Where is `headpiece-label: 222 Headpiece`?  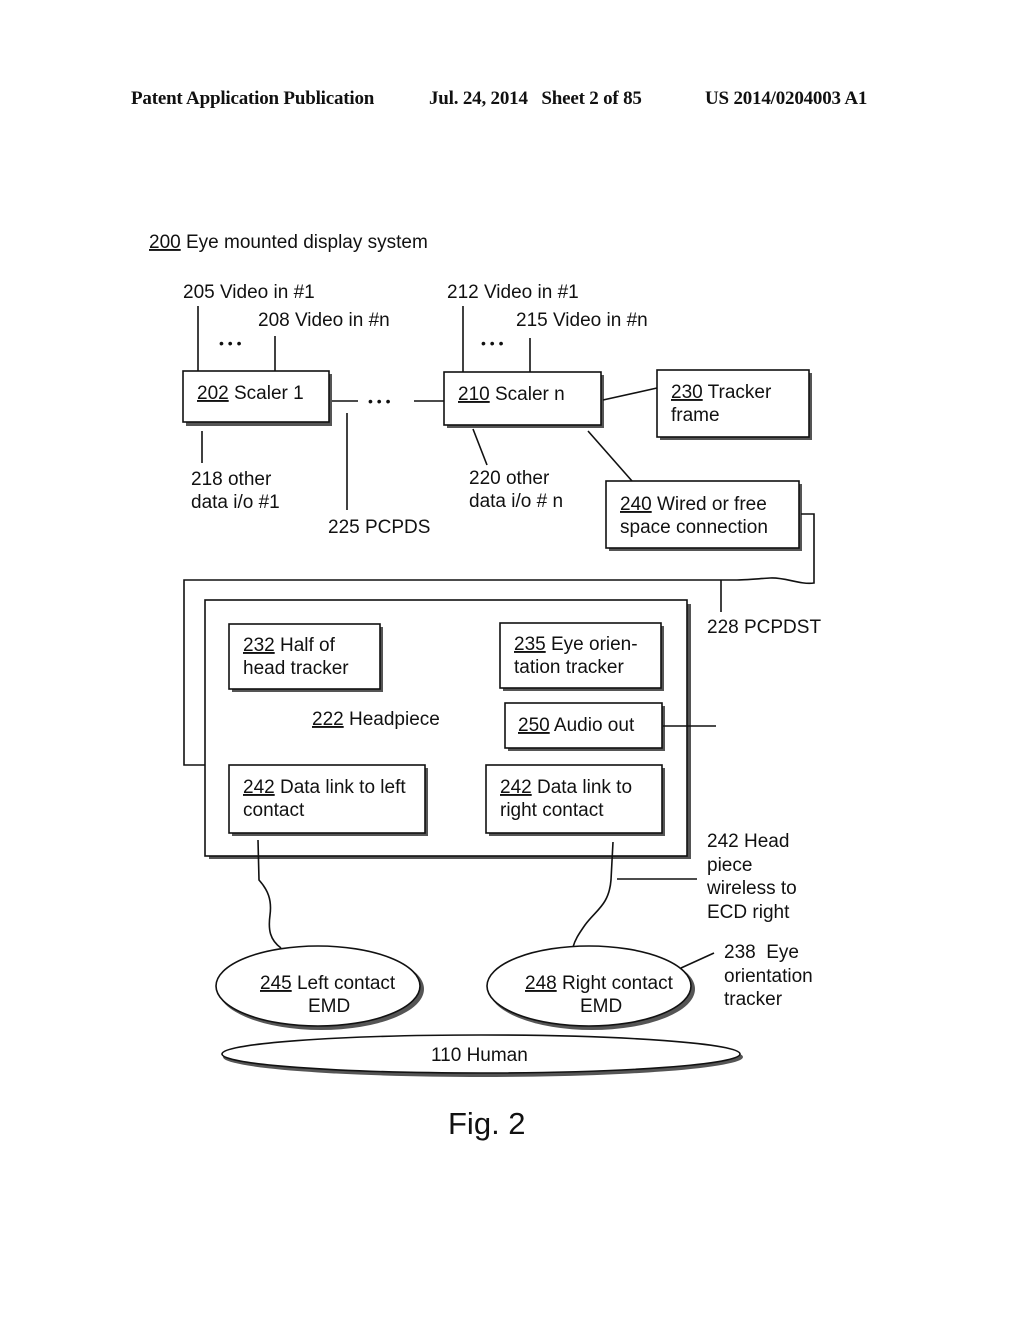
headpiece-label: 222 Headpiece is located at coordinates (376, 719).